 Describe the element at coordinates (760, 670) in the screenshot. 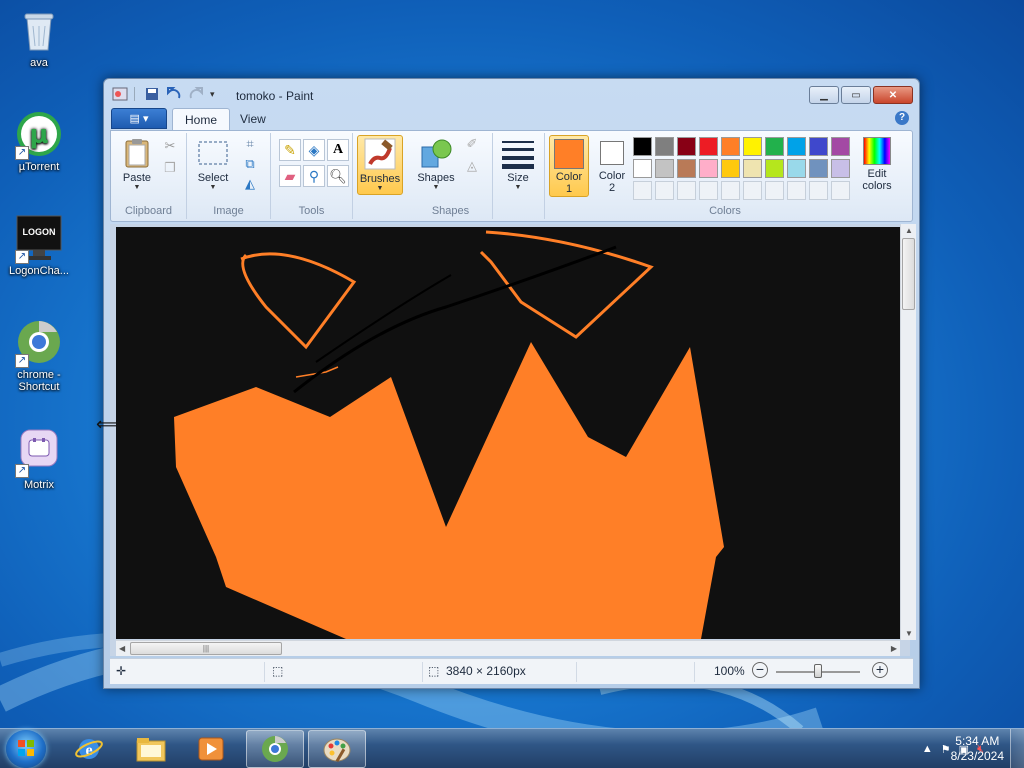

I see `zoom-out-button: −` at that location.